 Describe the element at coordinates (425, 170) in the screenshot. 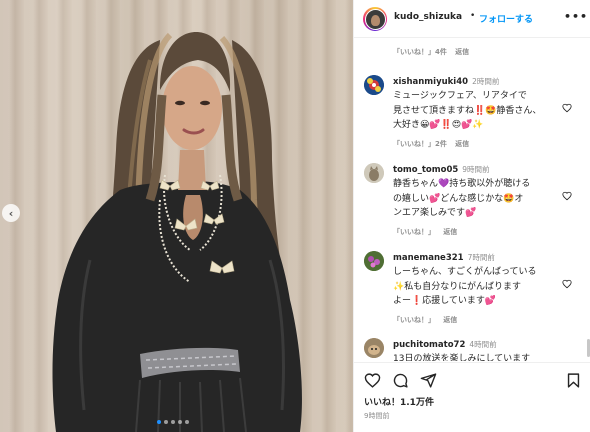

I see `comment-username: tomo_tomo05` at that location.